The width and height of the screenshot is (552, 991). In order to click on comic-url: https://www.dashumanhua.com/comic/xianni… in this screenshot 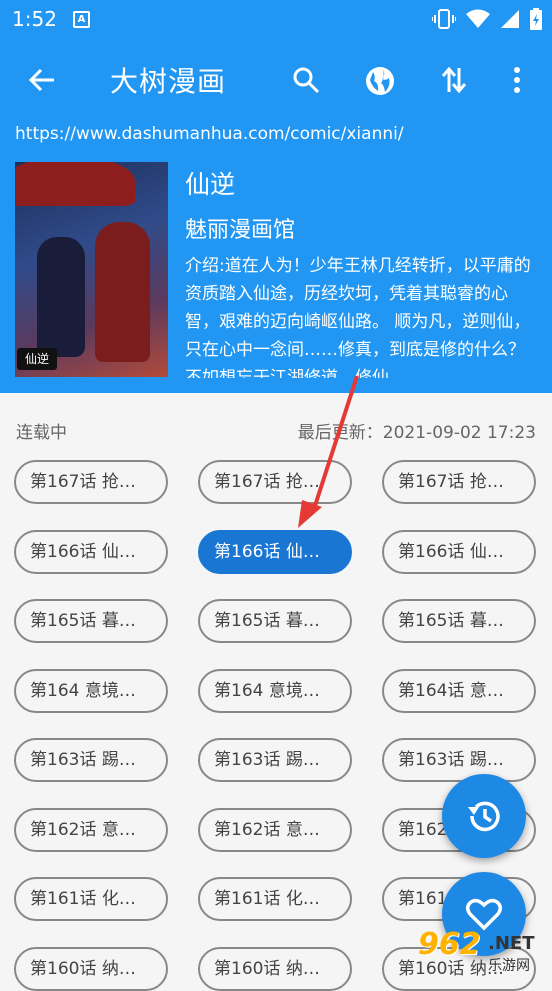, I will do `click(209, 134)`.